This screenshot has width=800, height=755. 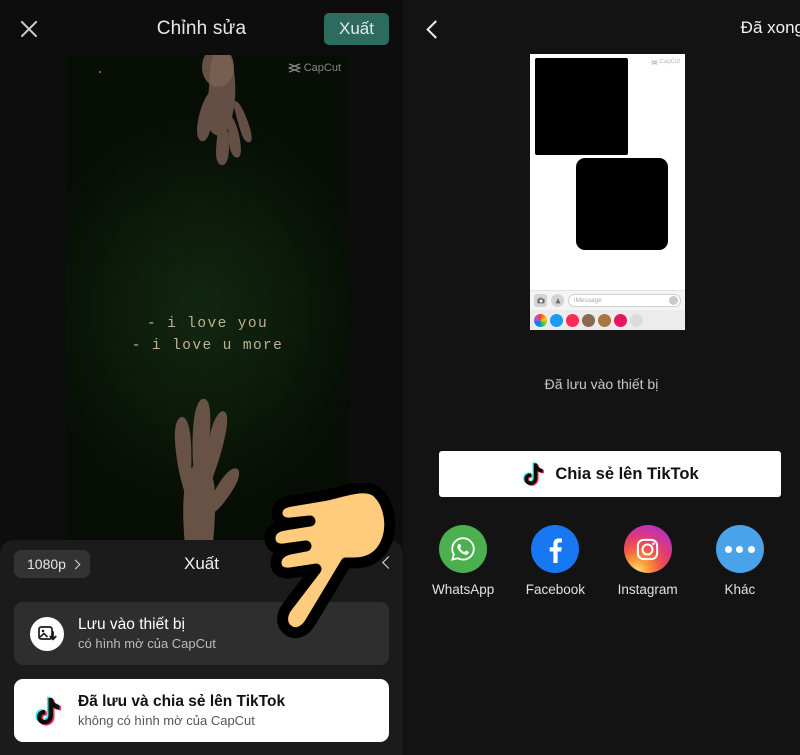 What do you see at coordinates (556, 320) in the screenshot?
I see `app-store-app-icon` at bounding box center [556, 320].